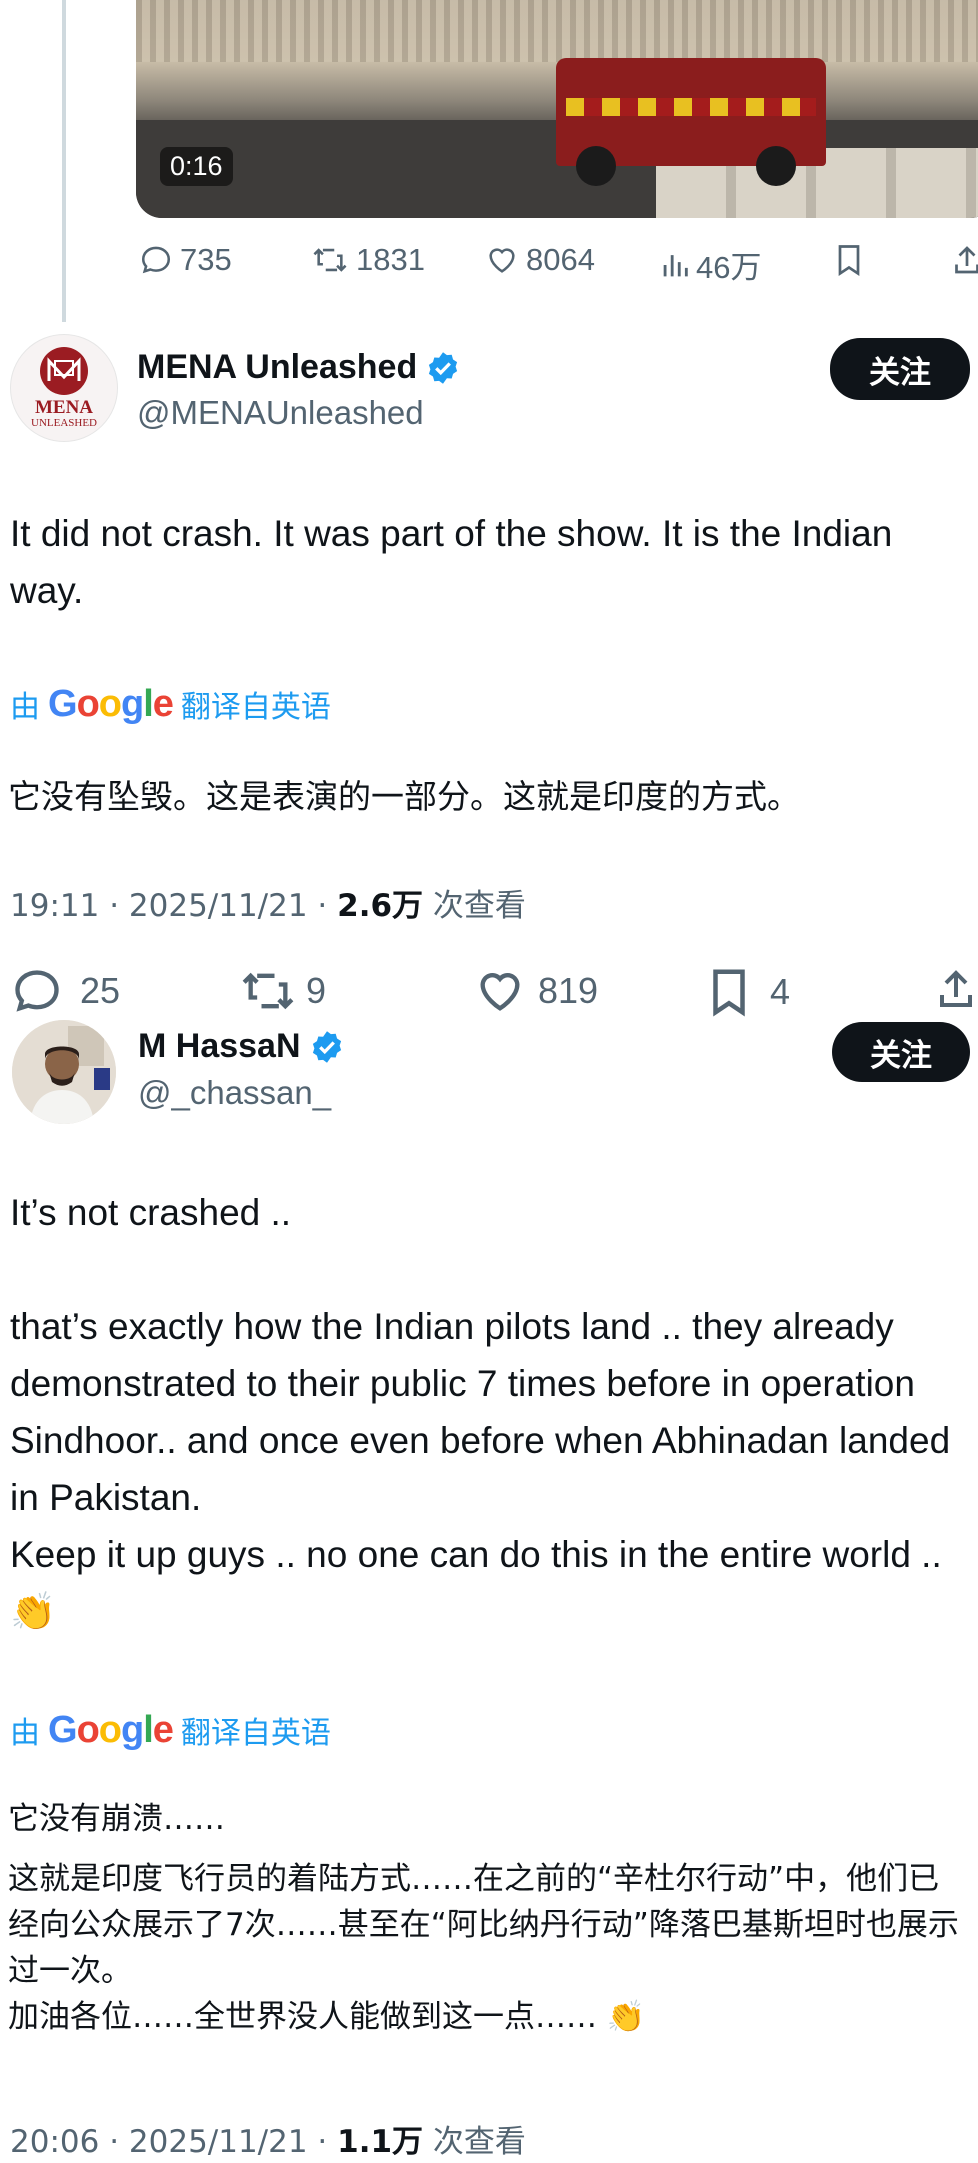  What do you see at coordinates (560, 259) in the screenshot?
I see `like-count: 8064` at bounding box center [560, 259].